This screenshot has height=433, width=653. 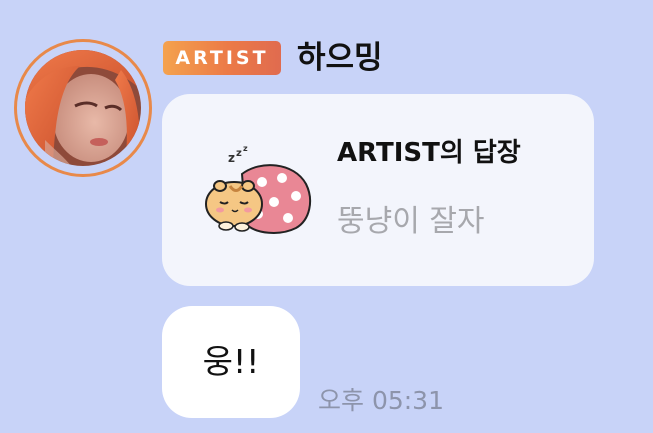 I want to click on avatar-photo, so click(x=83, y=108).